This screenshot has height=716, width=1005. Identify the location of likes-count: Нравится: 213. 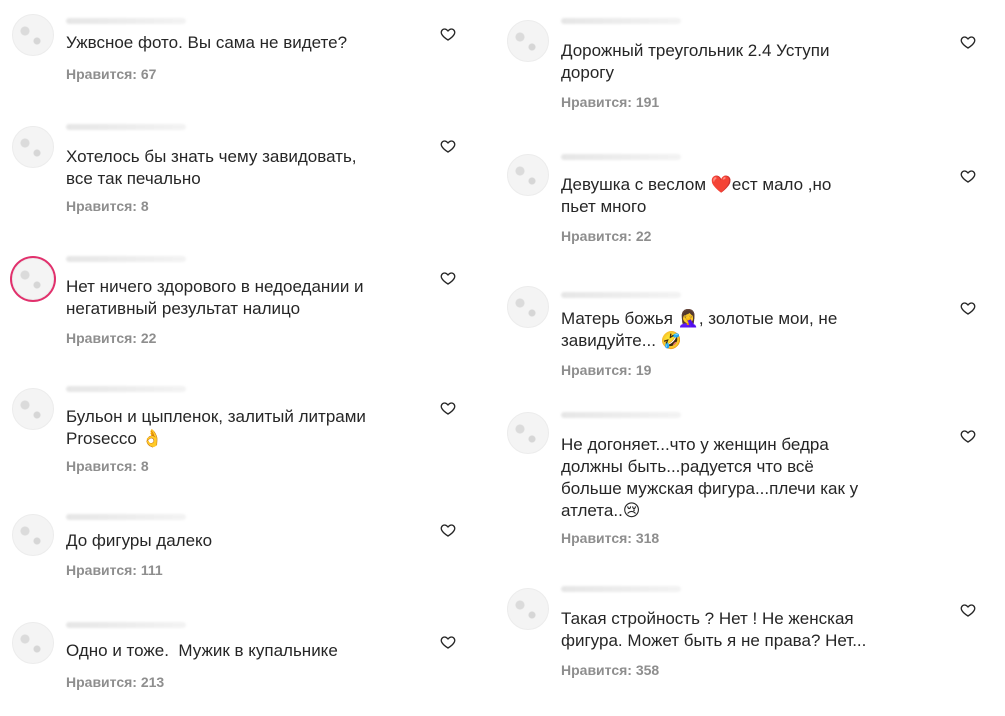
(115, 682).